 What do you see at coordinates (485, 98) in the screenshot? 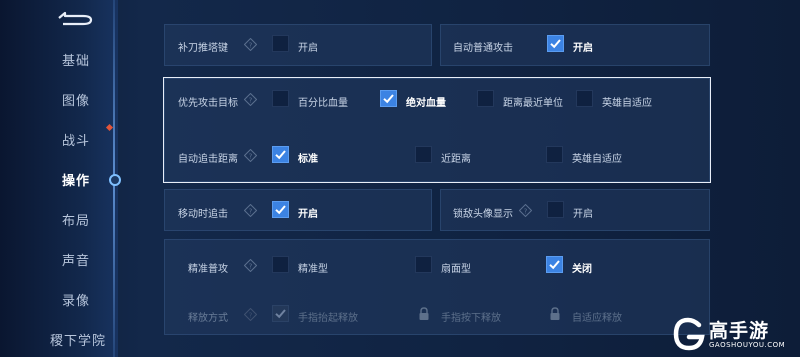
I see `priority-nearest-checkbox` at bounding box center [485, 98].